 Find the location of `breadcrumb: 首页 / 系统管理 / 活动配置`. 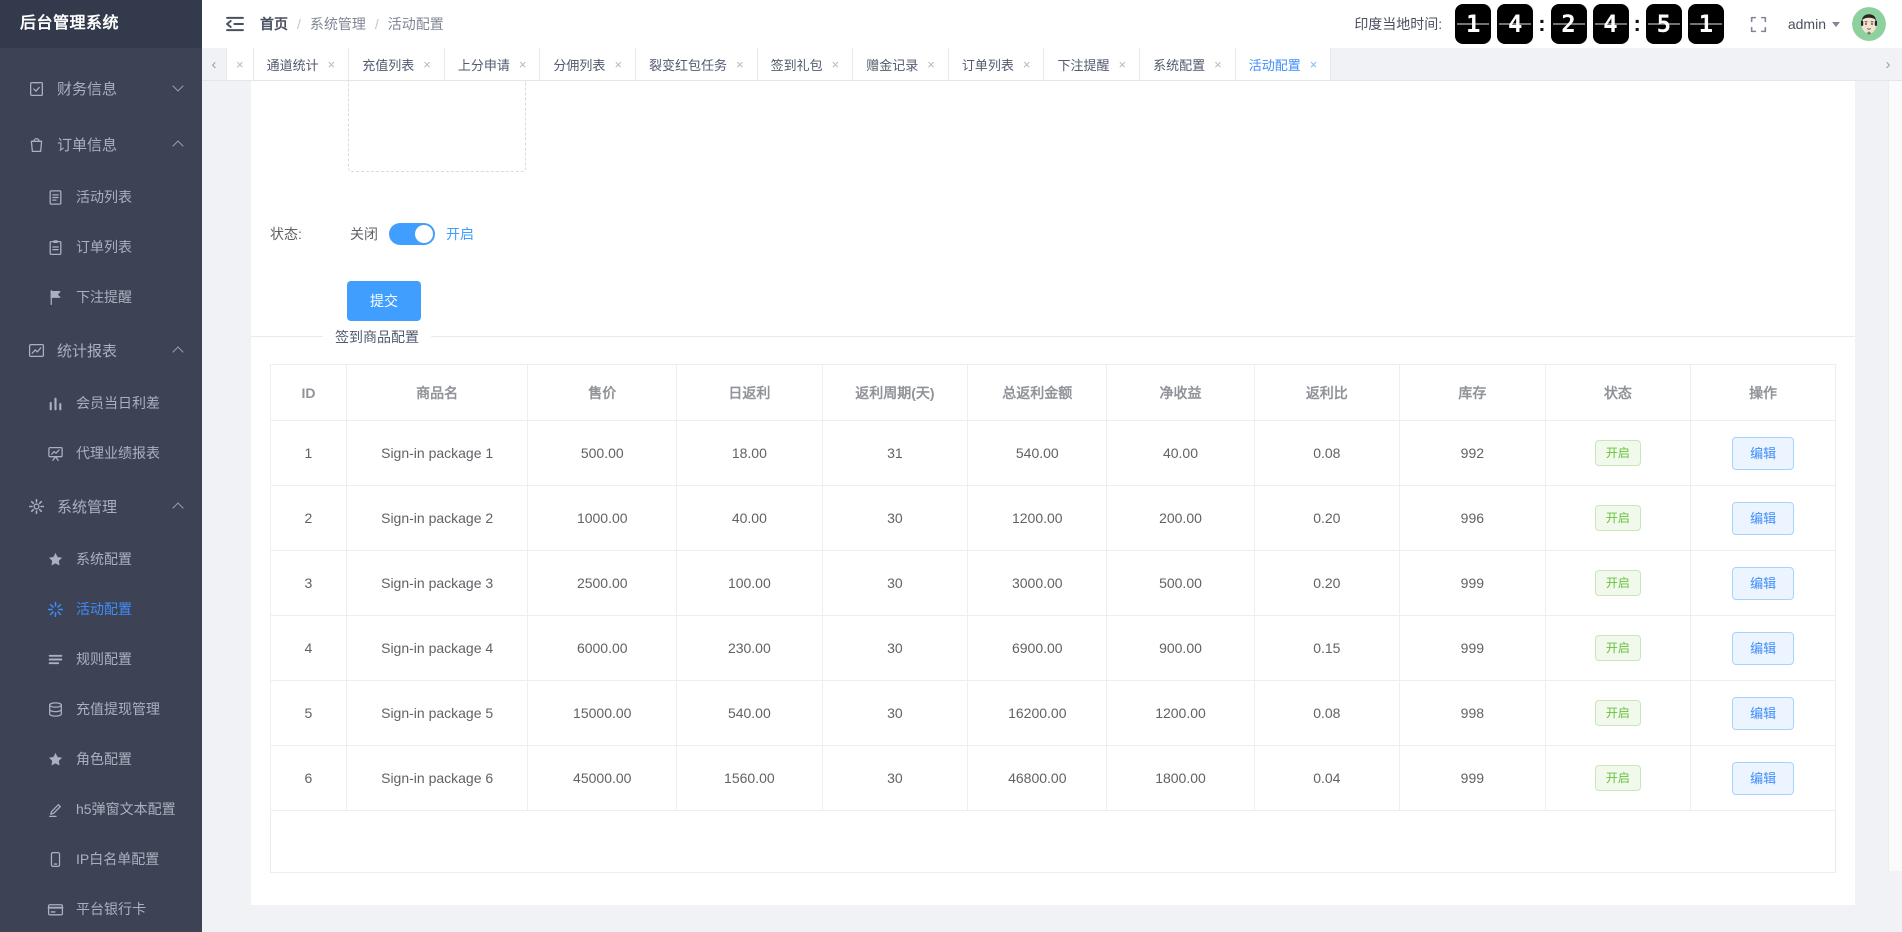

breadcrumb: 首页 / 系统管理 / 活动配置 is located at coordinates (352, 24).